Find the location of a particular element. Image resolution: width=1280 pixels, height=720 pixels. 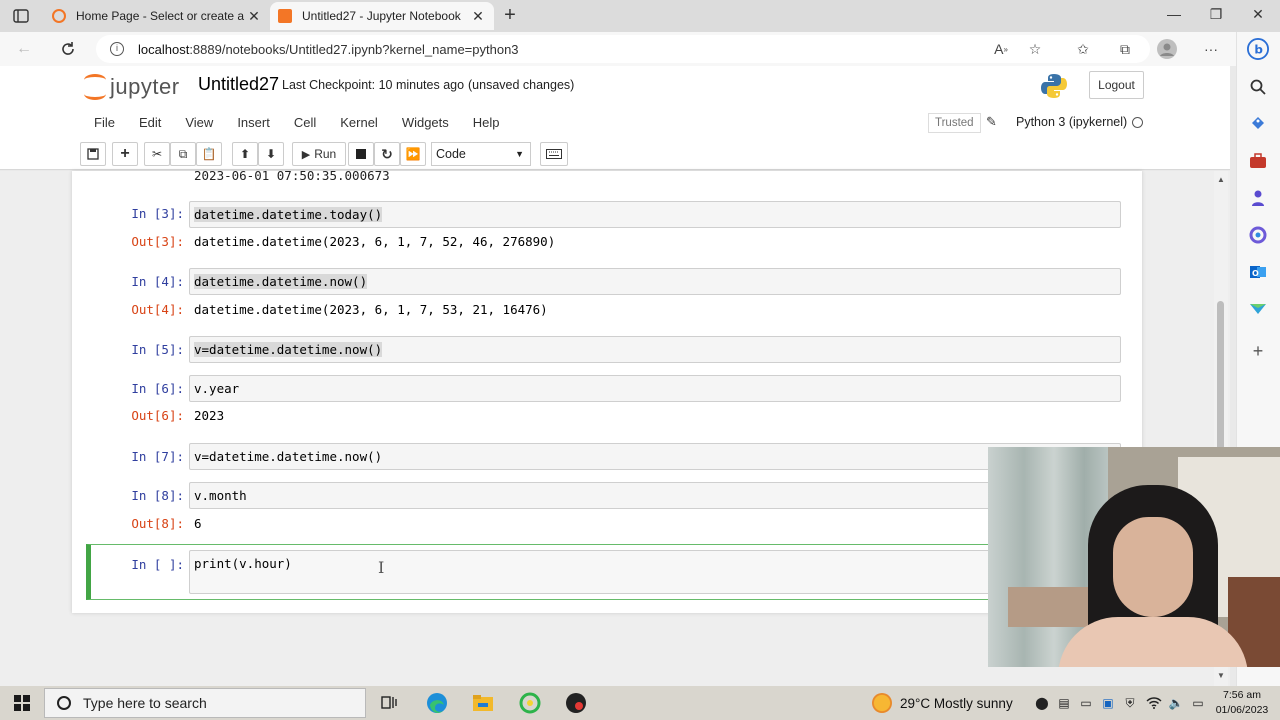

code-input: v.year is located at coordinates (655, 388).